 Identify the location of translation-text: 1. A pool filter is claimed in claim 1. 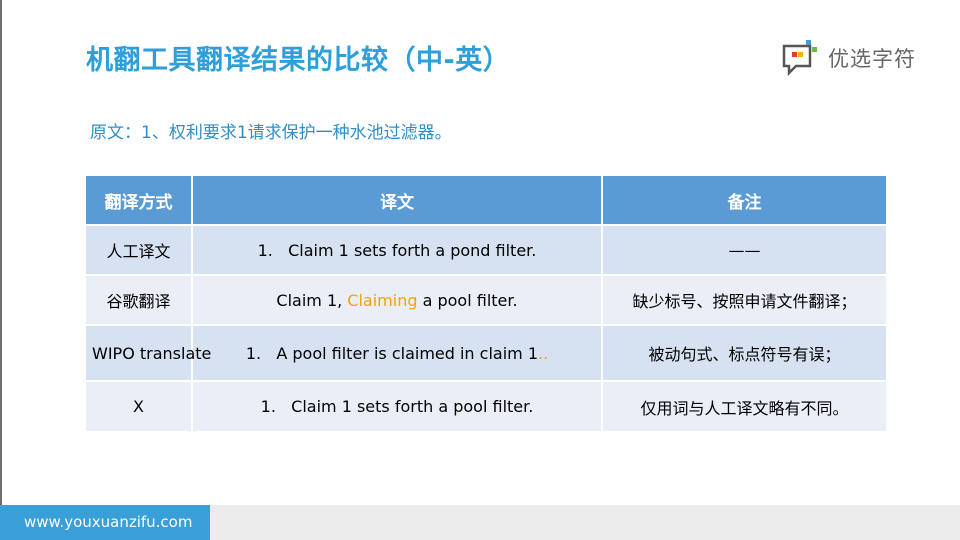
(391, 353).